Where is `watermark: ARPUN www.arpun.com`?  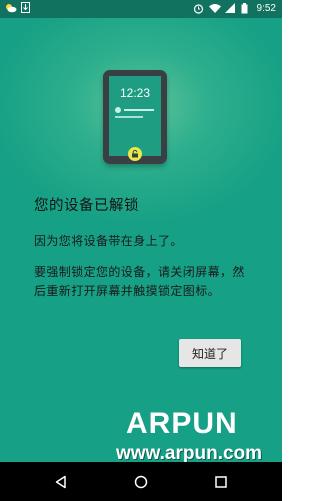 watermark: ARPUN www.arpun.com is located at coordinates (141, 435).